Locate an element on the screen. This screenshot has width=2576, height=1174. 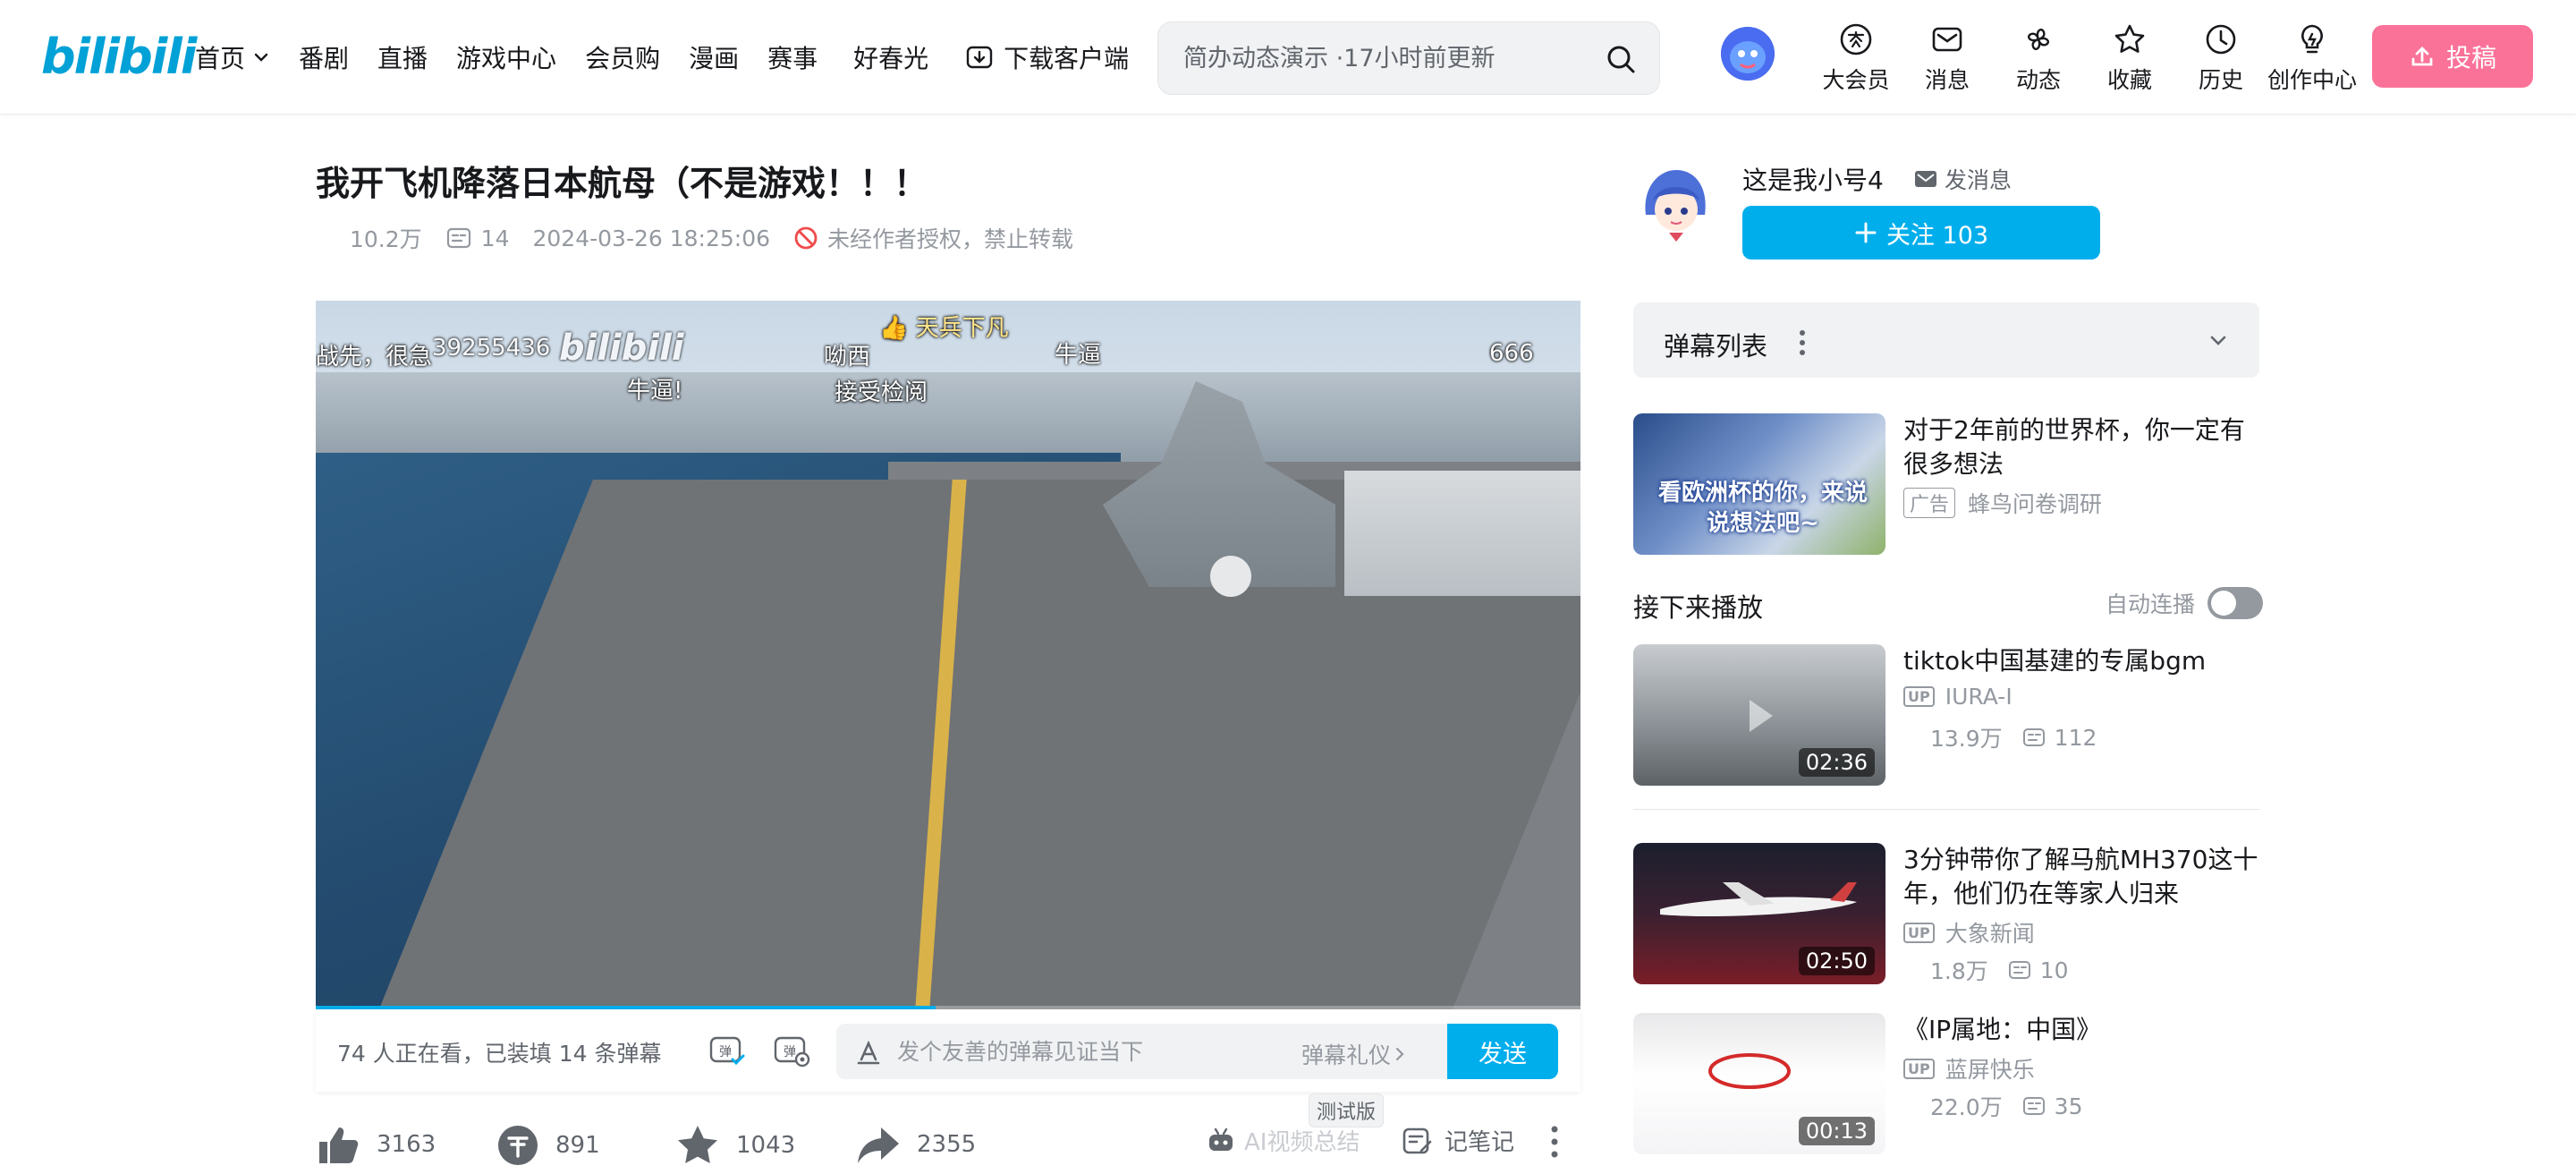
danmaku-list-expand-button is located at coordinates (2218, 340).